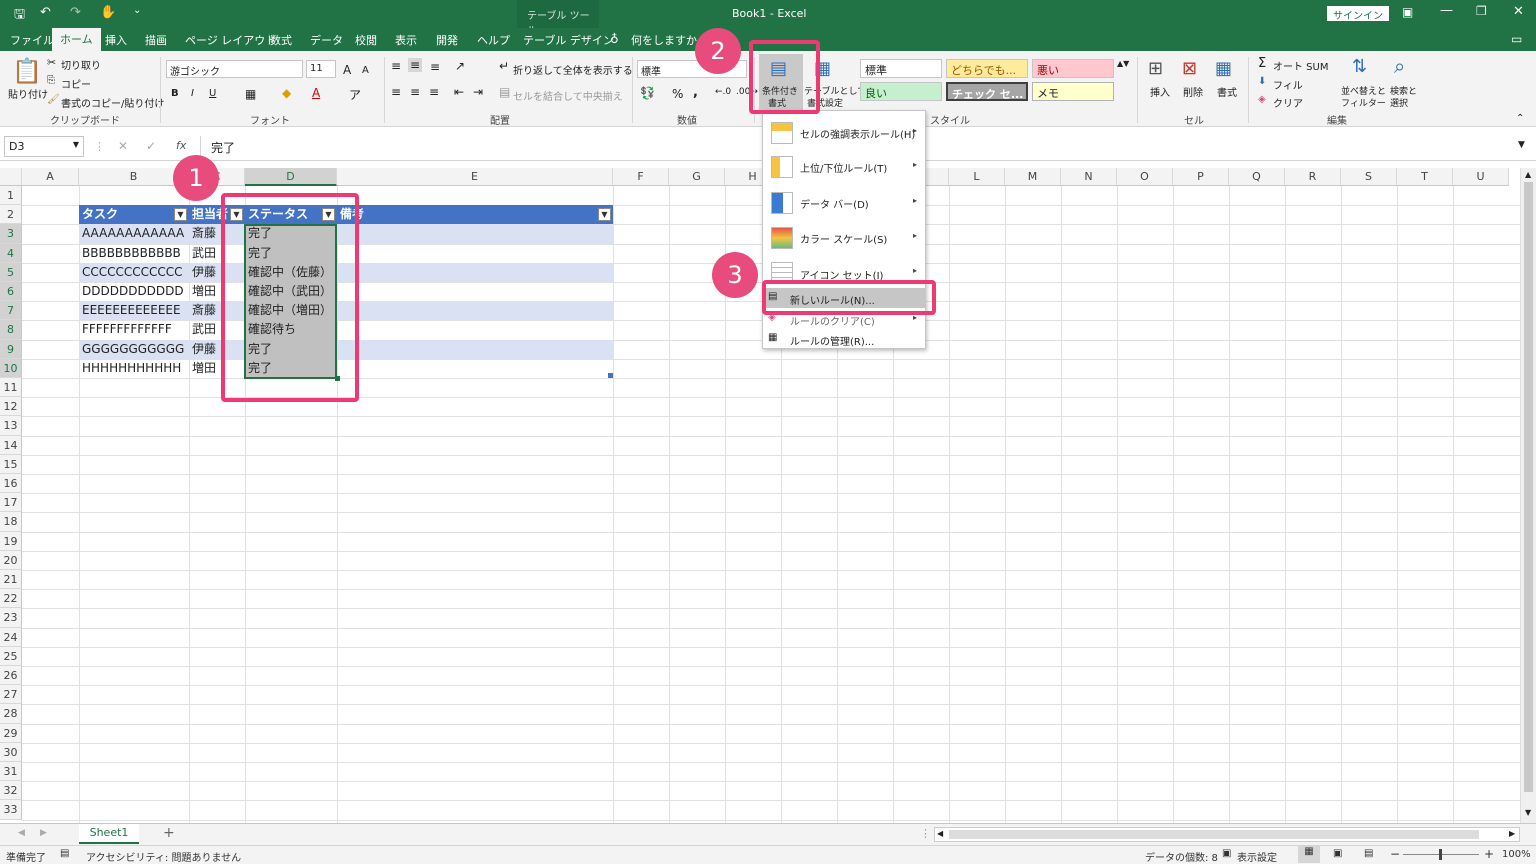  What do you see at coordinates (326, 40) in the screenshot?
I see `tab-data: データ` at bounding box center [326, 40].